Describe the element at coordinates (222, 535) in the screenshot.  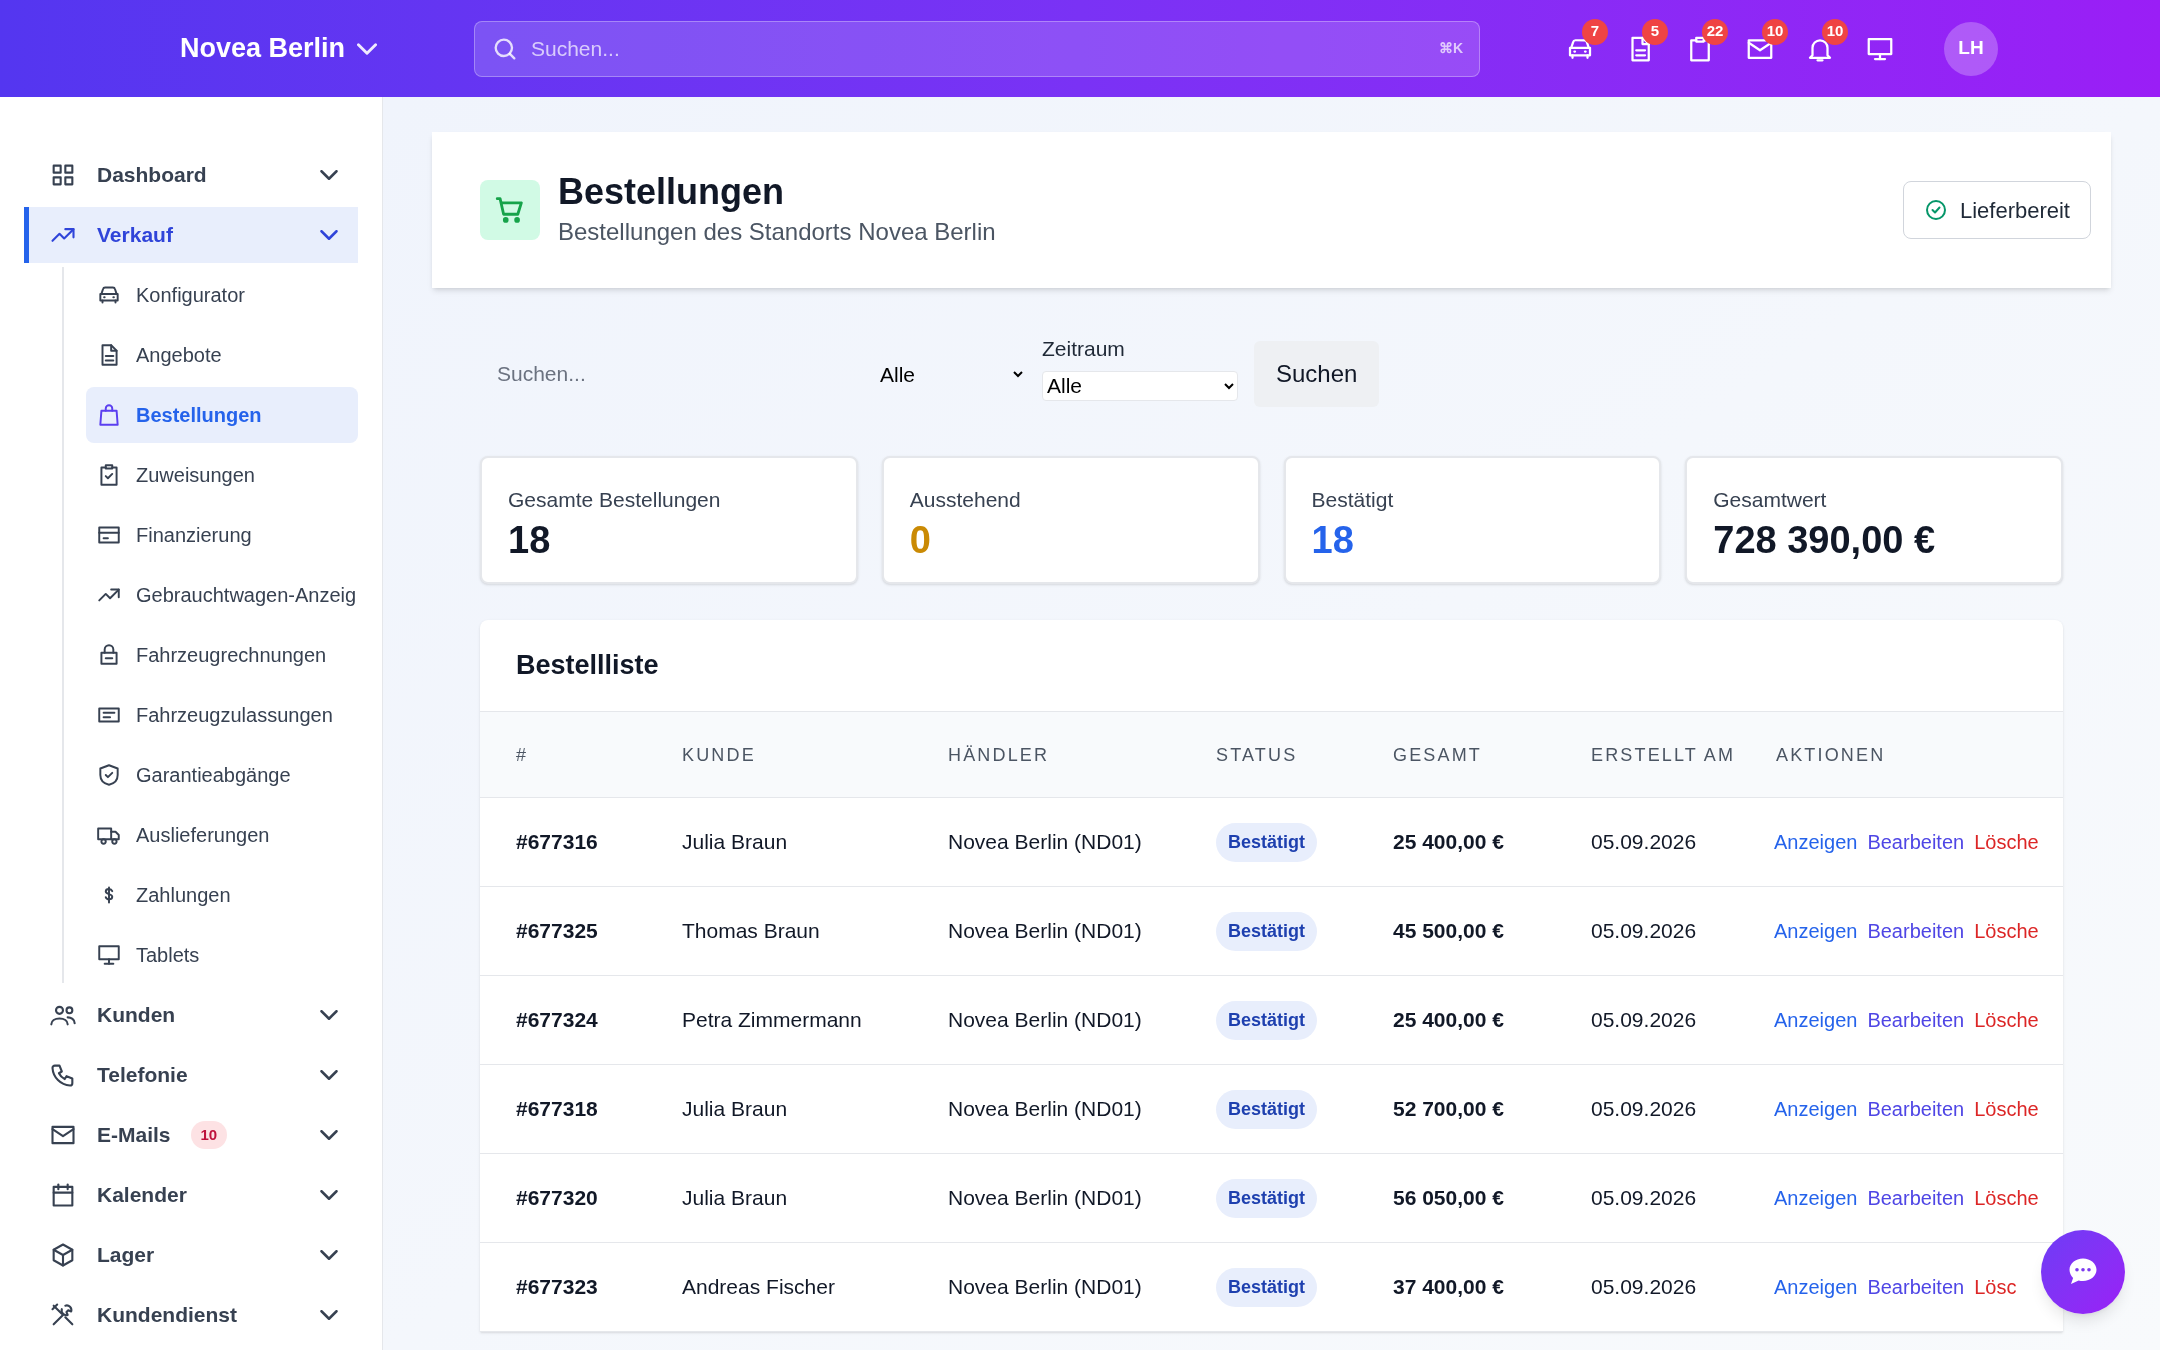
I see `nav-subitem: Finanzierung` at that location.